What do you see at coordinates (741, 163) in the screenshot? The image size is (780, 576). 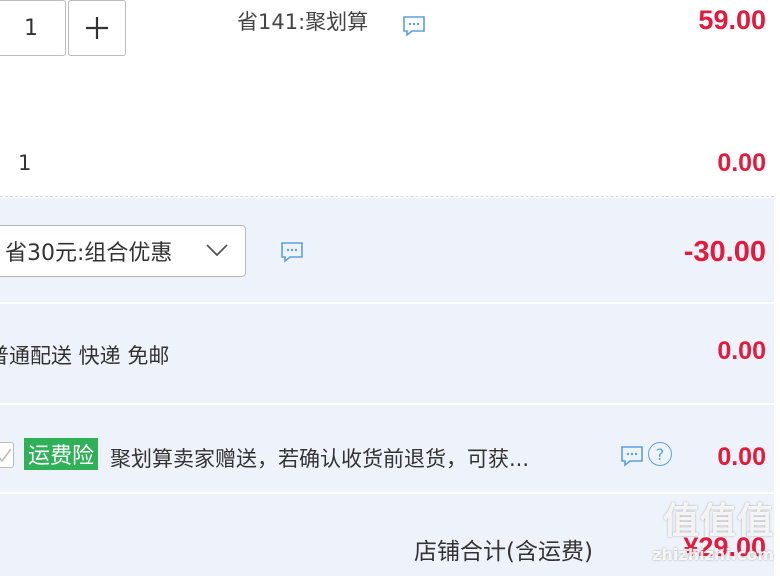 I see `gift-price: 0.00` at bounding box center [741, 163].